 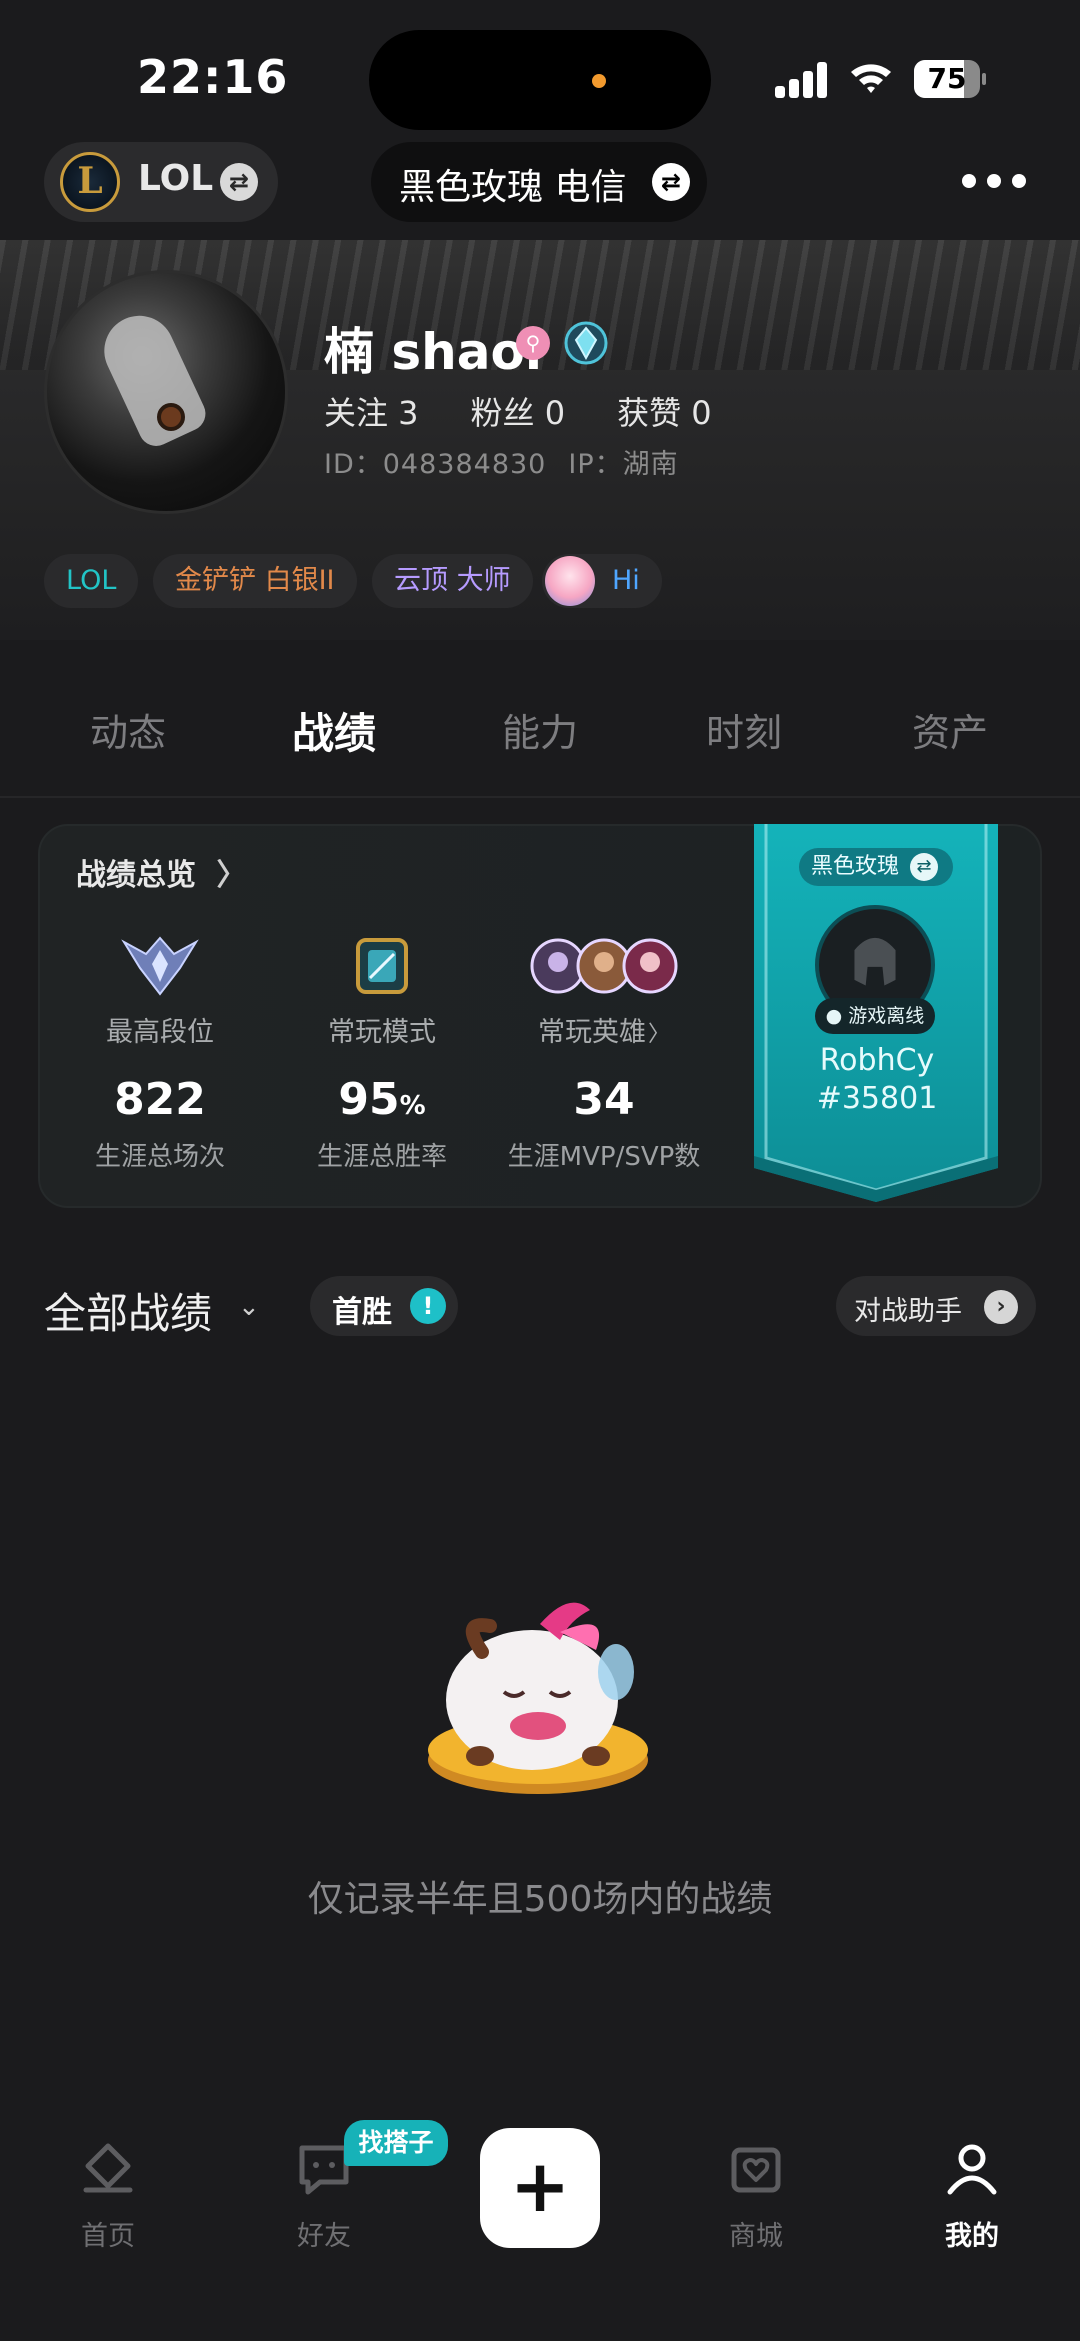 I want to click on server-label: 黑色玫瑰 电信, so click(x=513, y=187).